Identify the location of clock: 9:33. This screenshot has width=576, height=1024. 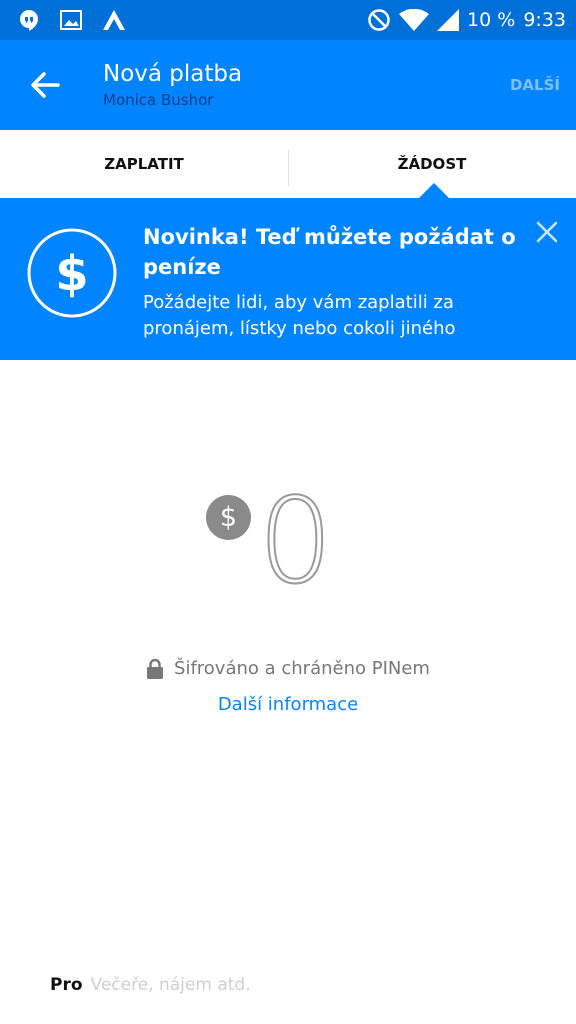
(544, 20).